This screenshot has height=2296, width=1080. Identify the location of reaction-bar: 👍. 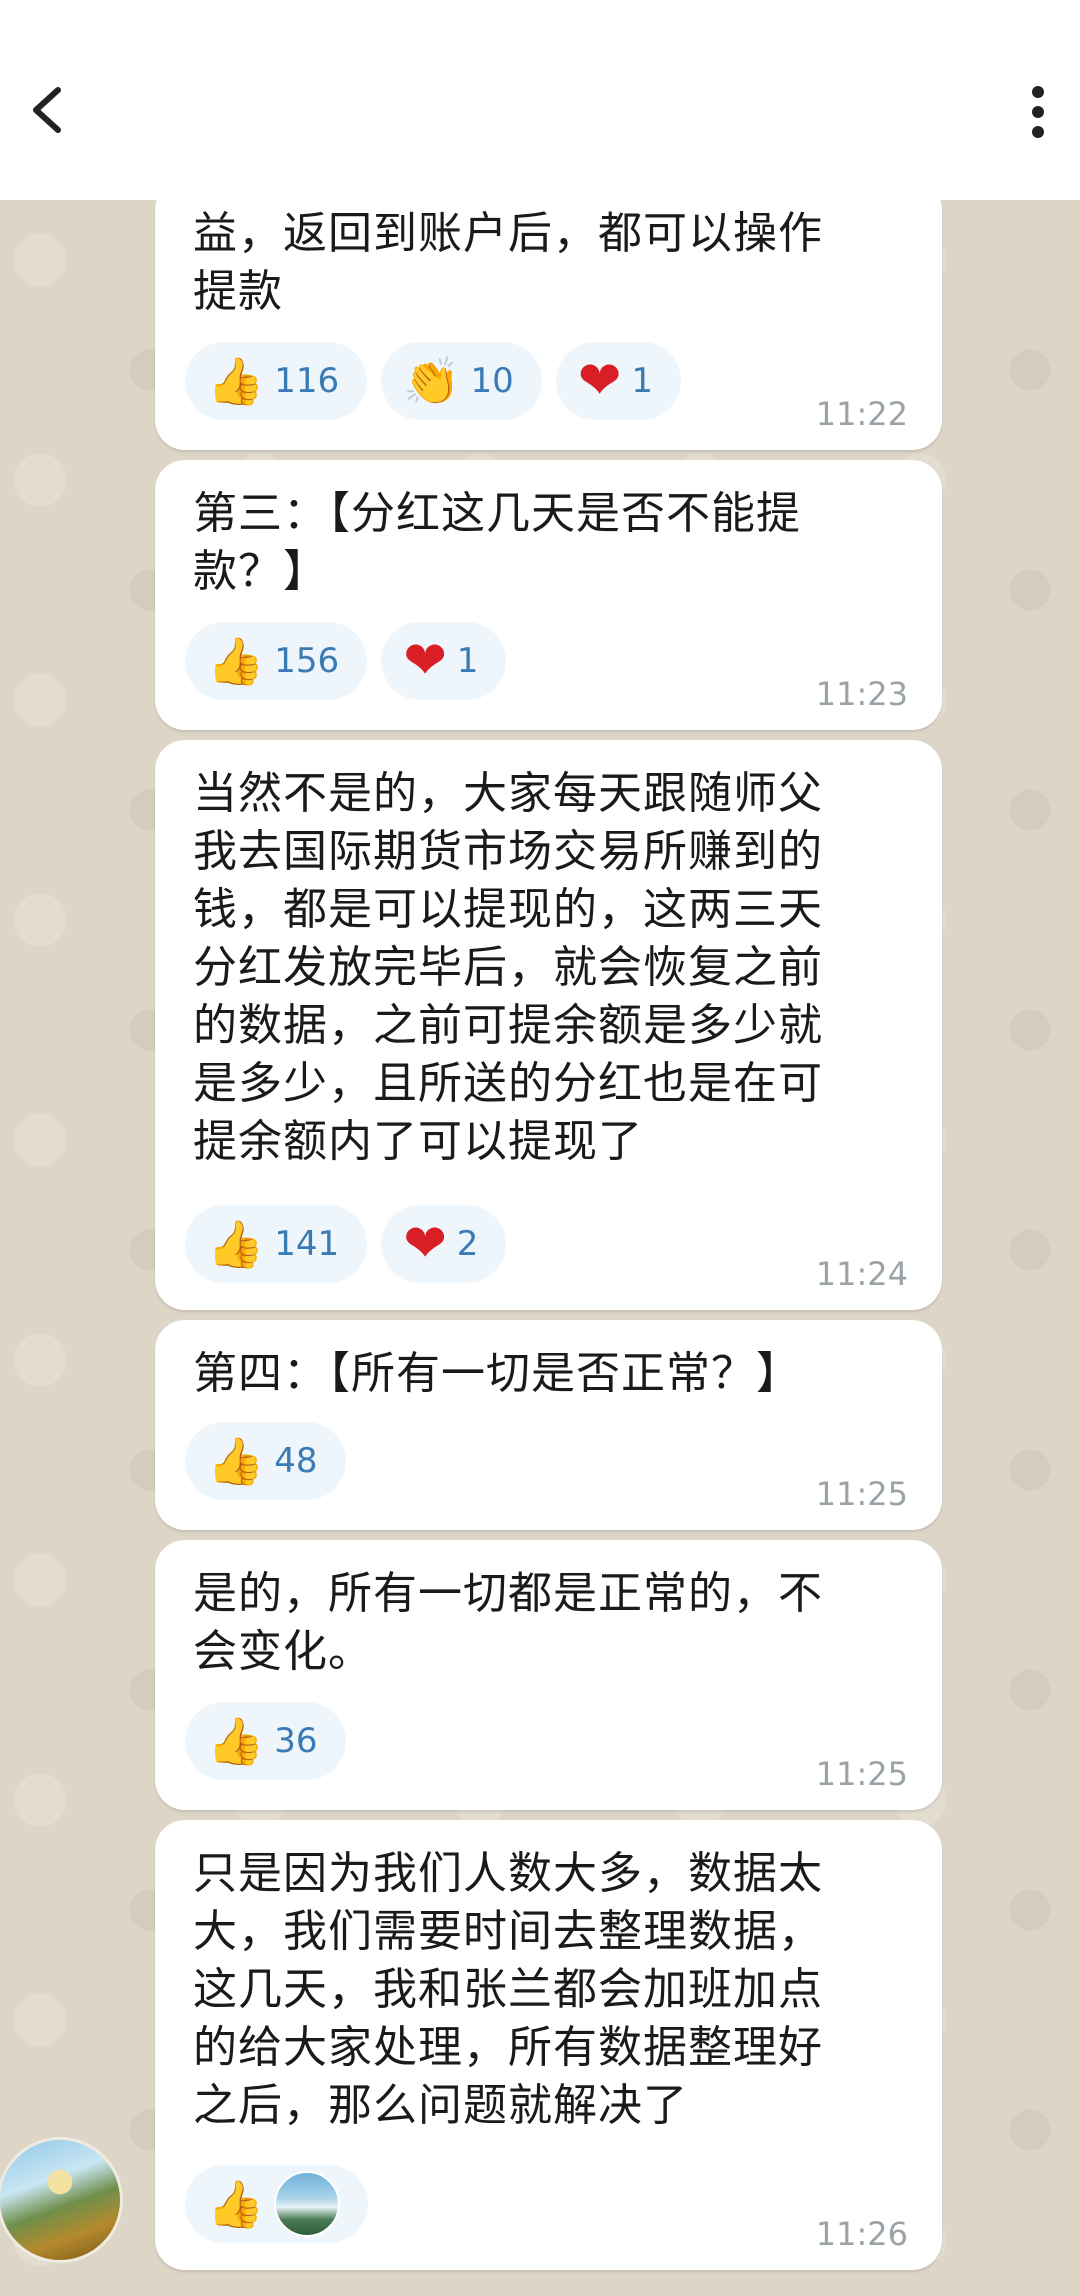
(277, 2204).